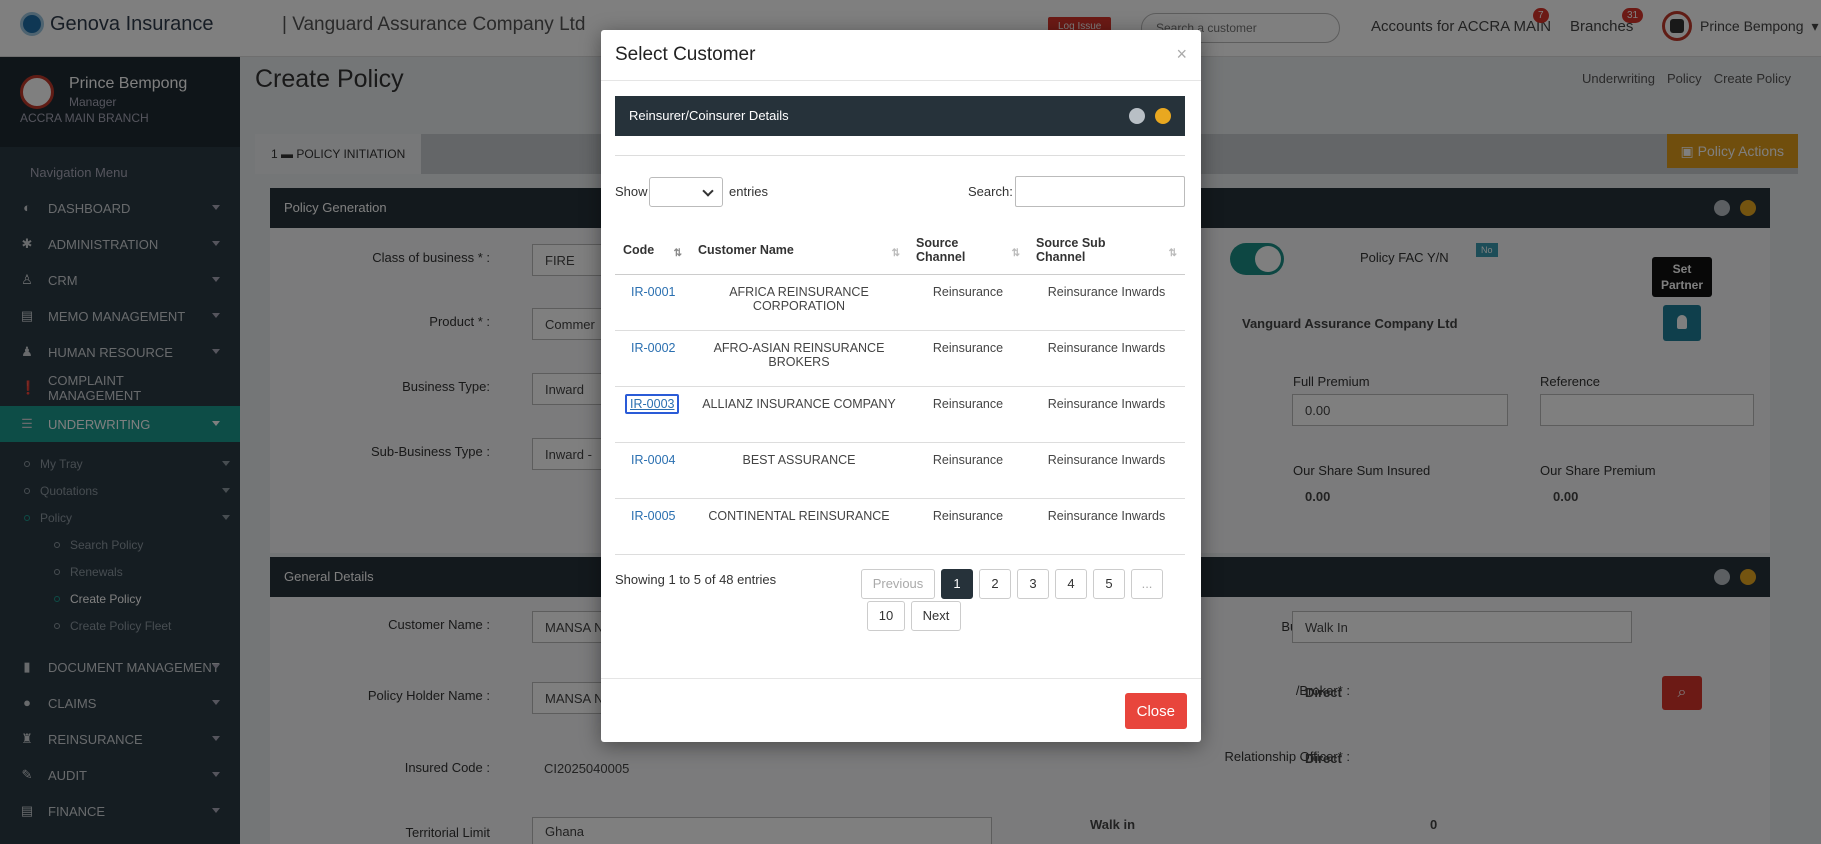 This screenshot has width=1821, height=844. Describe the element at coordinates (799, 358) in the screenshot. I see `cell-customer-name: AFRO-ASIAN REINSURANCE BROKERS` at that location.